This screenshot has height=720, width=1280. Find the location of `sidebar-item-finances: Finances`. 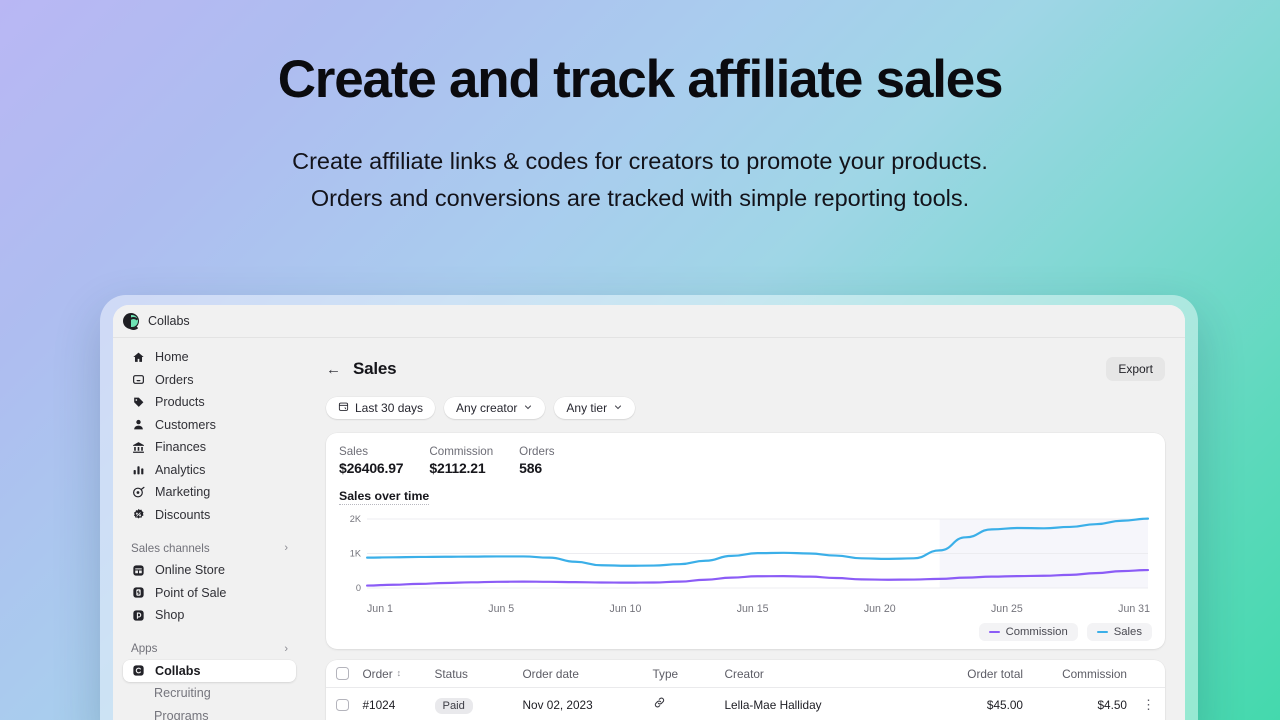

sidebar-item-finances: Finances is located at coordinates (209, 447).